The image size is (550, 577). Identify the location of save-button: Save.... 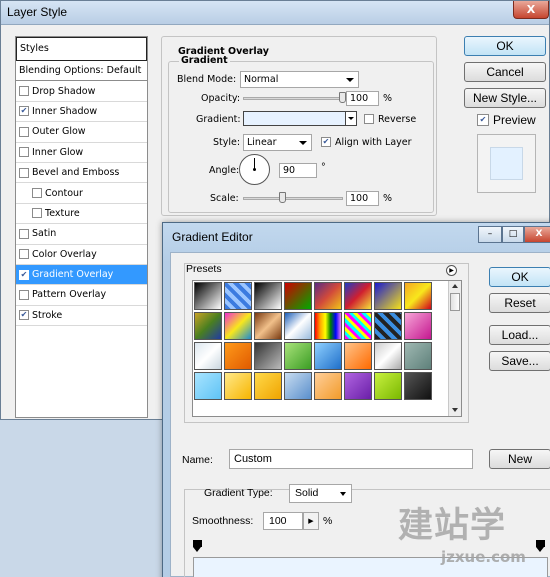
(519, 361).